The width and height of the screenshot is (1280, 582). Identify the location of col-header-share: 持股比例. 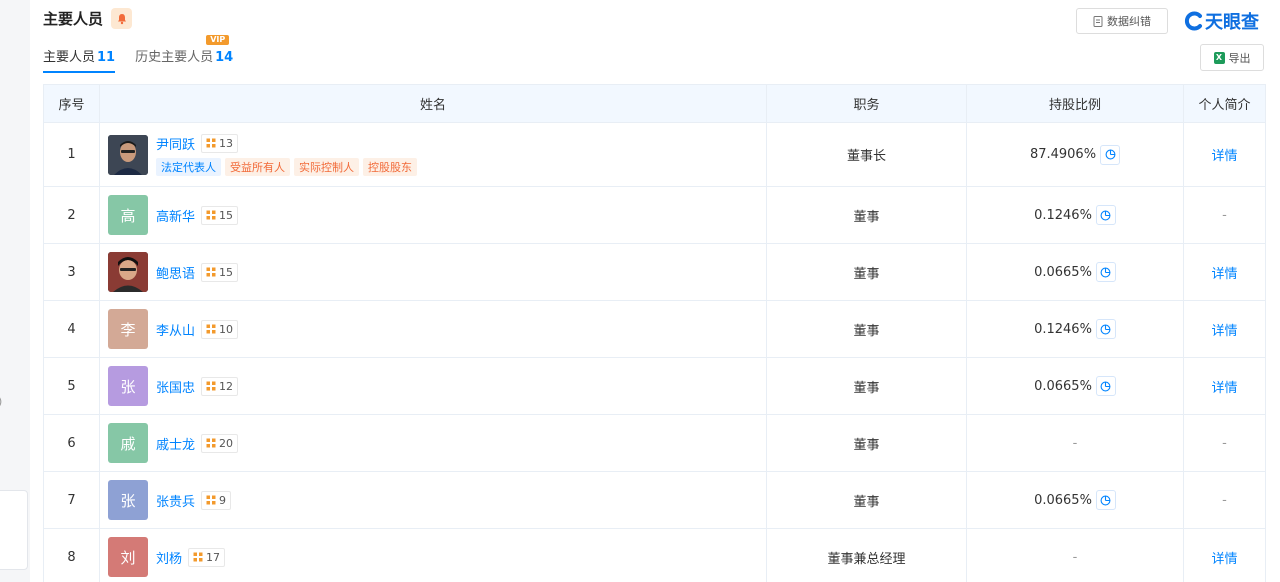
(1075, 104).